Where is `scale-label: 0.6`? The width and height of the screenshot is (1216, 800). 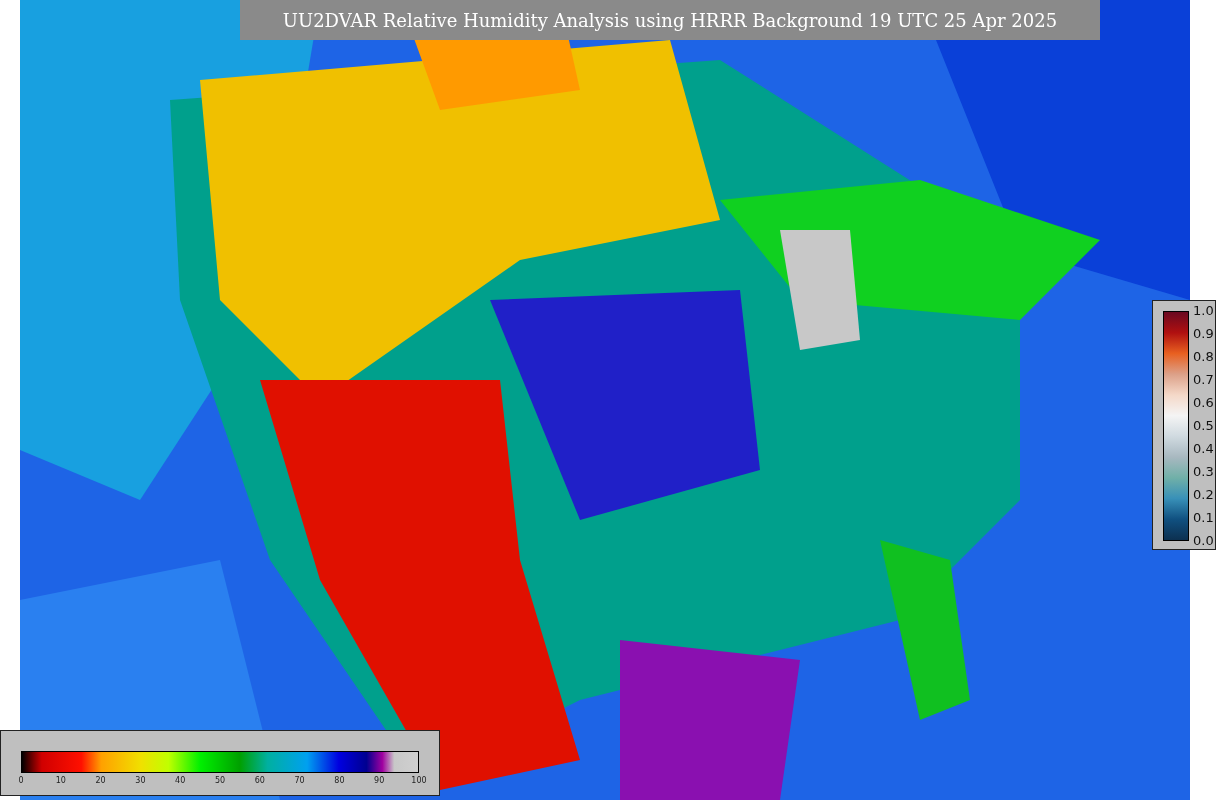
scale-label: 0.6 is located at coordinates (1203, 403).